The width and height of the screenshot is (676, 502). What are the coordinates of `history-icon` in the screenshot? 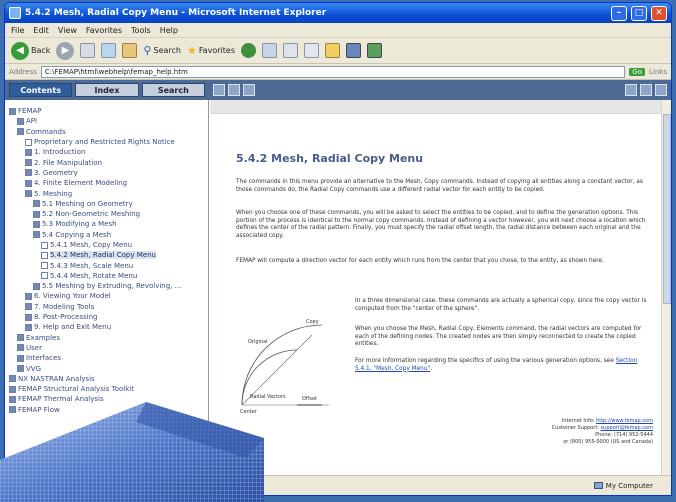 It's located at (269, 50).